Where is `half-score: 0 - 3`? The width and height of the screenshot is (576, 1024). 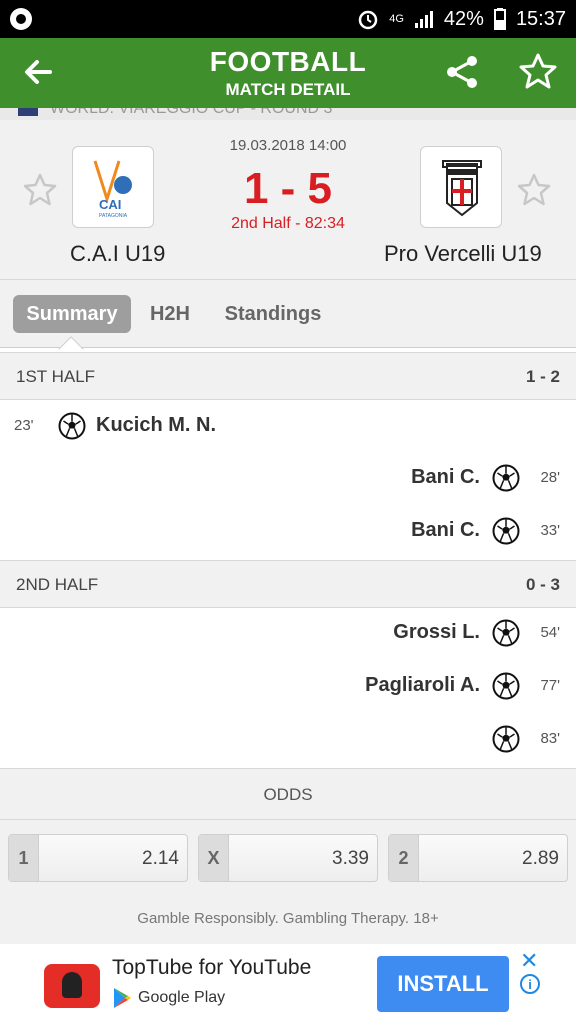
half-score: 0 - 3 is located at coordinates (542, 584).